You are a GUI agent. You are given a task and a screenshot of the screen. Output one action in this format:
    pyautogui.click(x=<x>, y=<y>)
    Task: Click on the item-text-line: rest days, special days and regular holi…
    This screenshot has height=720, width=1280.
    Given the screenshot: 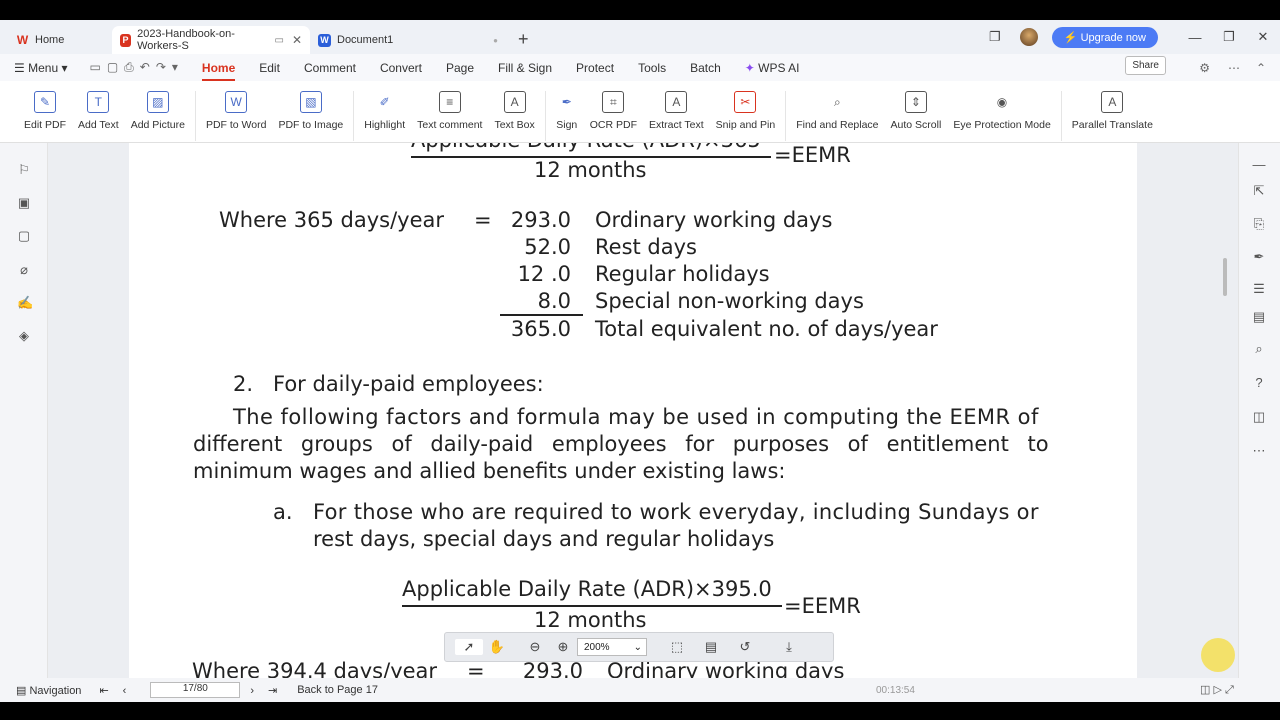 What is the action you would take?
    pyautogui.click(x=544, y=539)
    